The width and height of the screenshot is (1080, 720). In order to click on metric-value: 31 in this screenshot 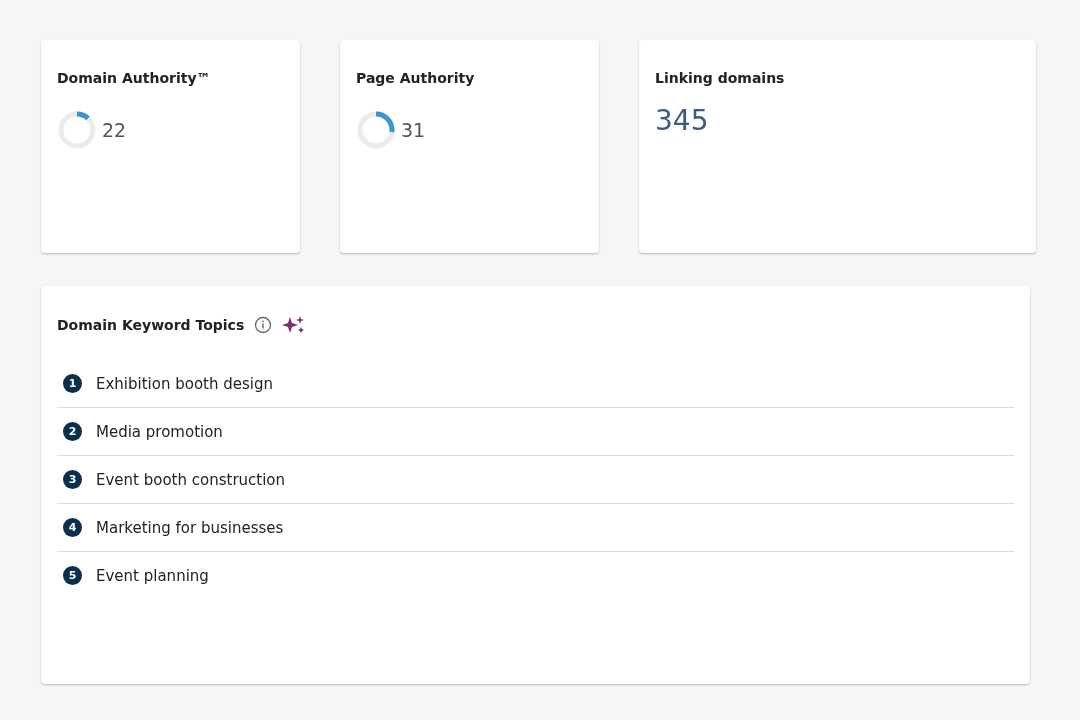, I will do `click(413, 130)`.